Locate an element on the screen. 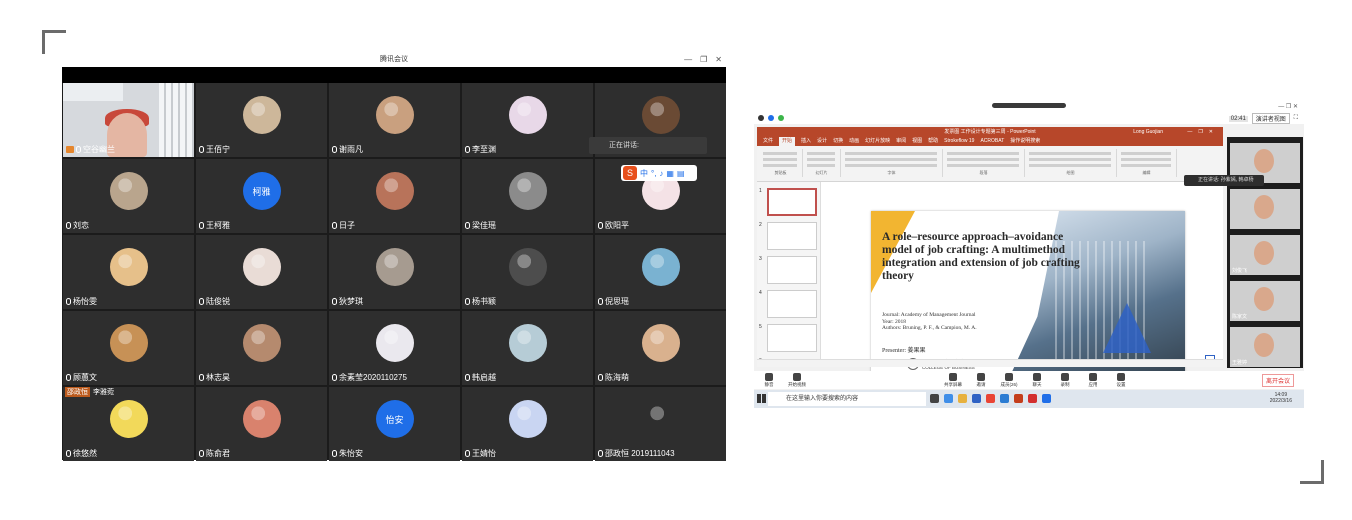  signal-icon is located at coordinates (781, 117).